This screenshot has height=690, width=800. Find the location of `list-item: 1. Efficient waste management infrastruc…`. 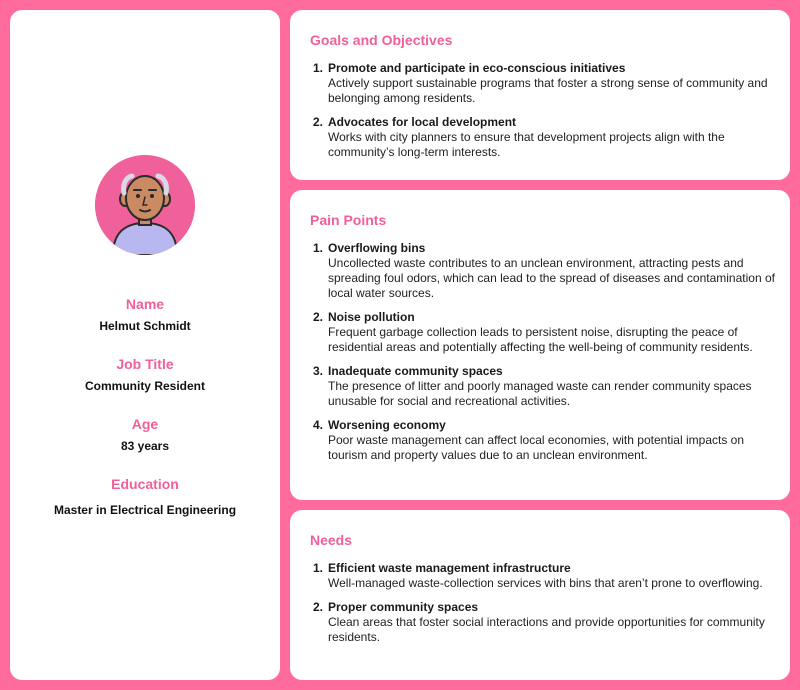

list-item: 1. Efficient waste management infrastruc… is located at coordinates (545, 576).